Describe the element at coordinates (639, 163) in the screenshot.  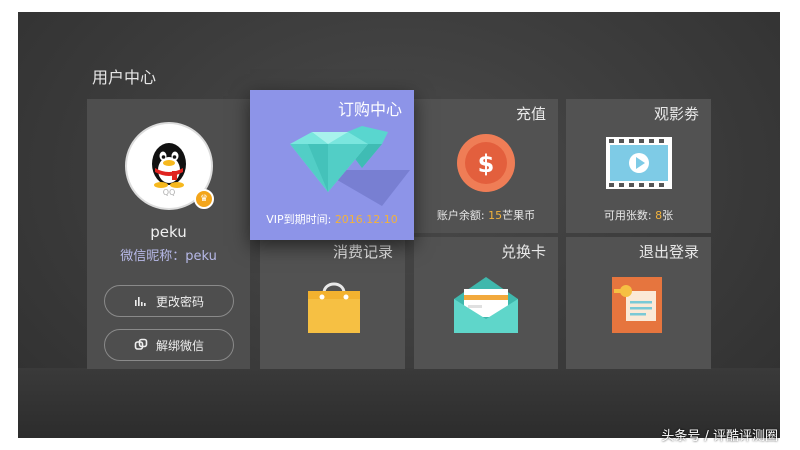
I see `film-strip-icon` at that location.